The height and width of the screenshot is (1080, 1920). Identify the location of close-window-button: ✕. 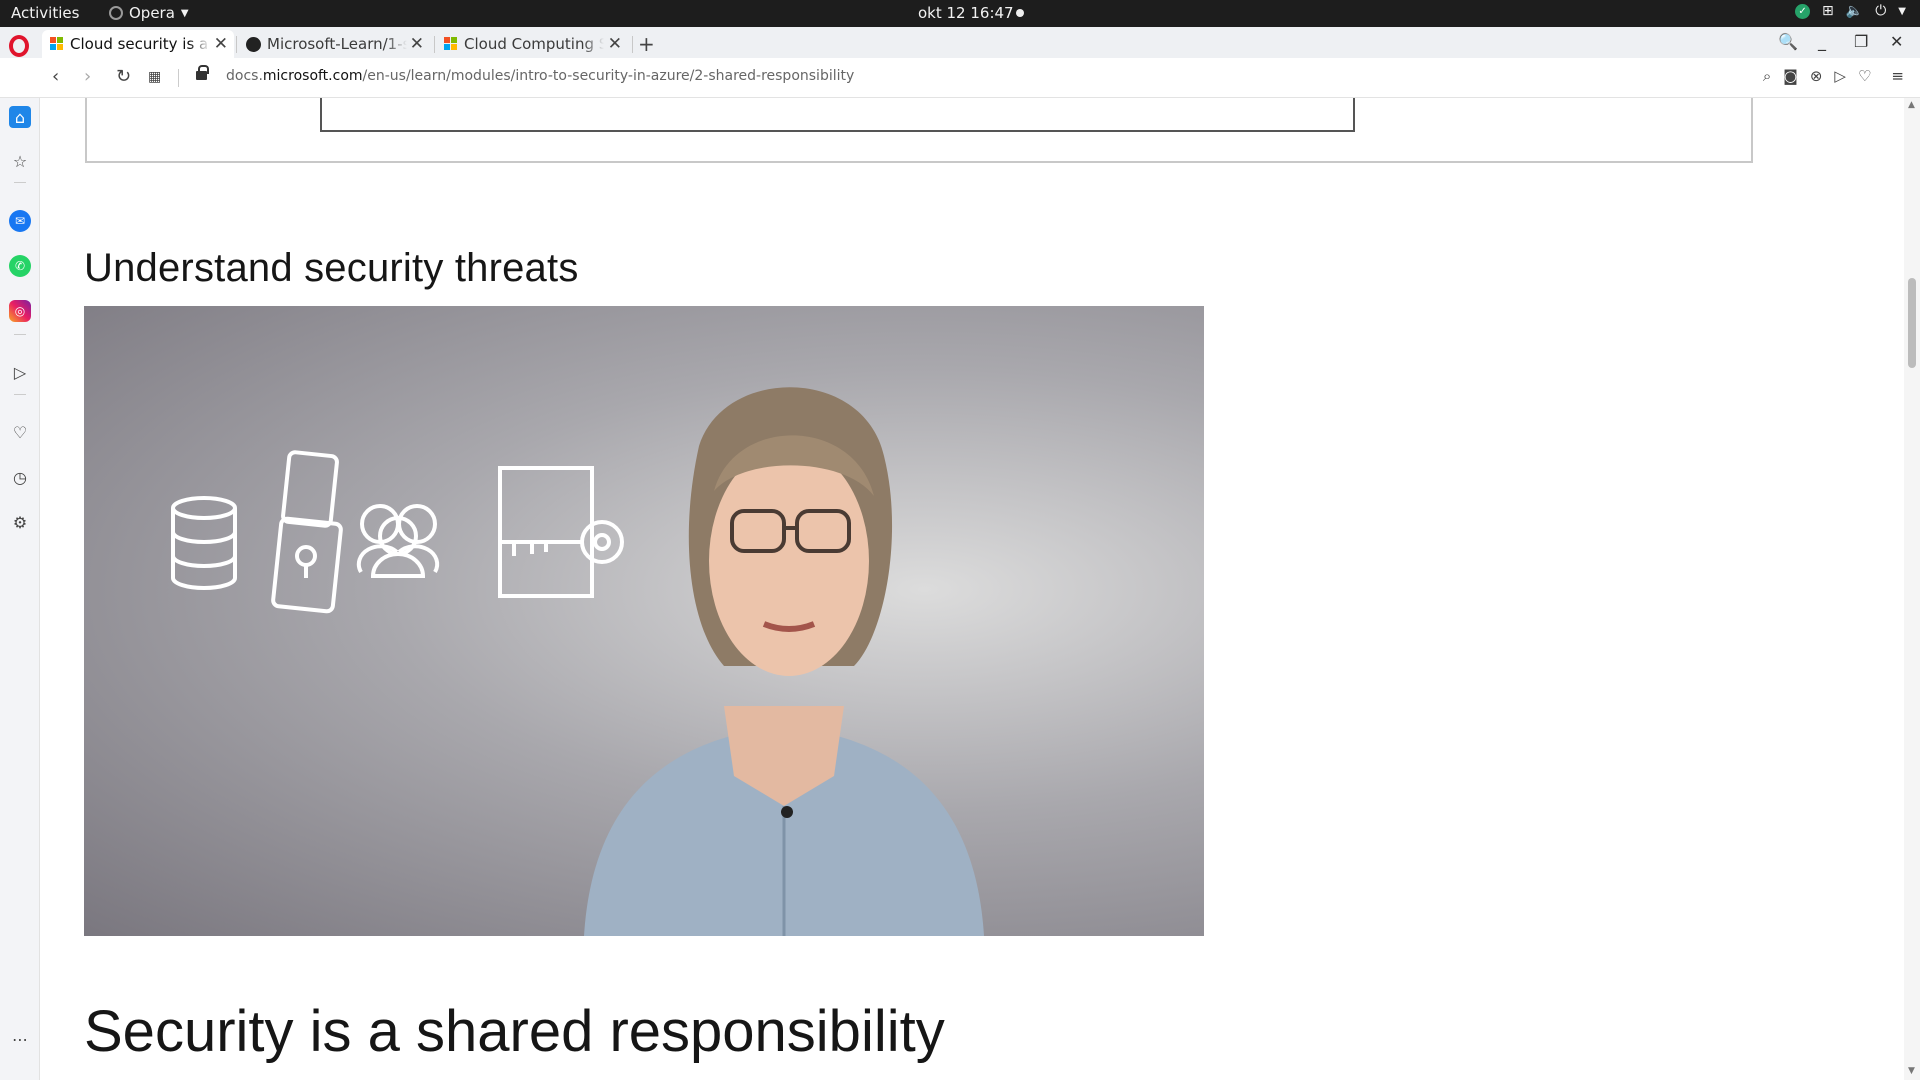
(1896, 41).